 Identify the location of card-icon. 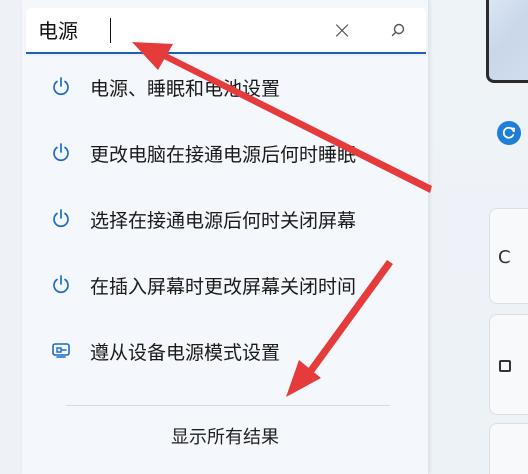
(505, 366).